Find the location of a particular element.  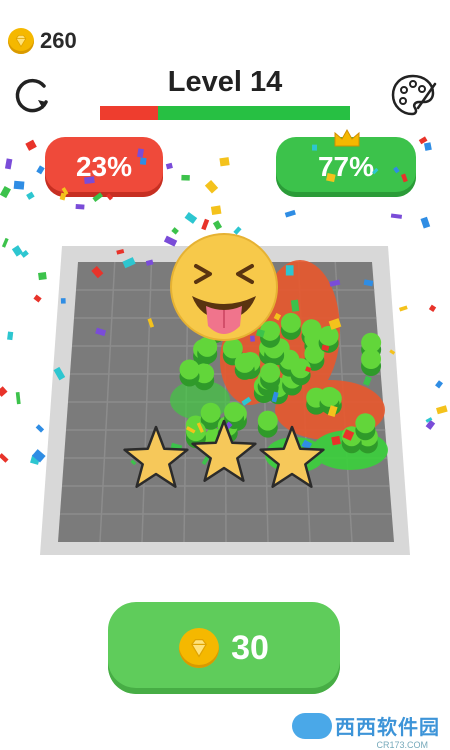

laughing-emoji-icon is located at coordinates (224, 287).